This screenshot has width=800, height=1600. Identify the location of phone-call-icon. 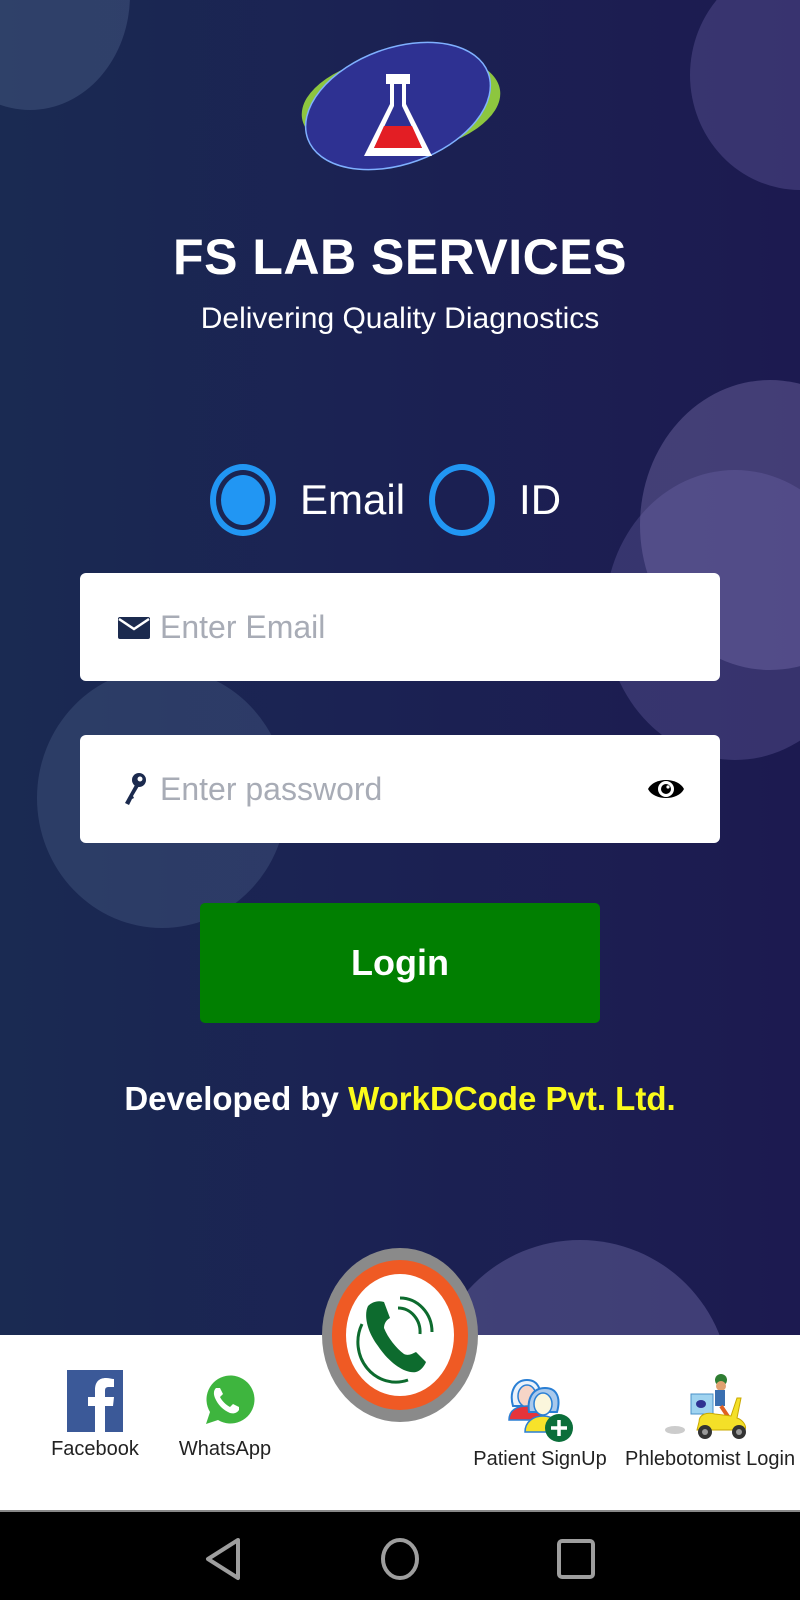
(395, 1340).